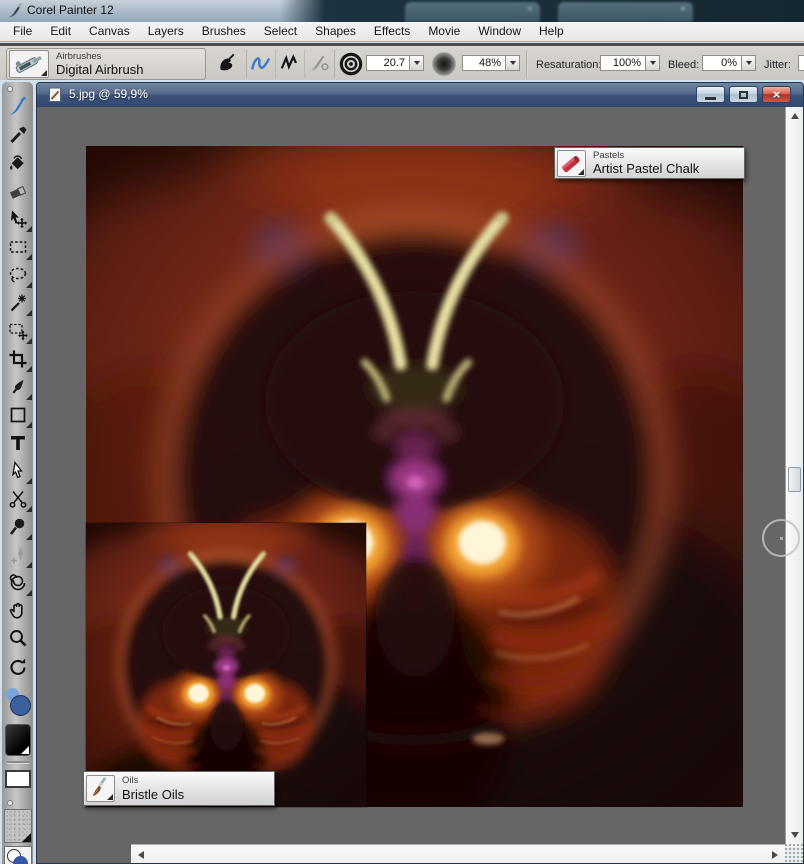 This screenshot has height=864, width=804. Describe the element at coordinates (17, 527) in the screenshot. I see `dodge-tool` at that location.